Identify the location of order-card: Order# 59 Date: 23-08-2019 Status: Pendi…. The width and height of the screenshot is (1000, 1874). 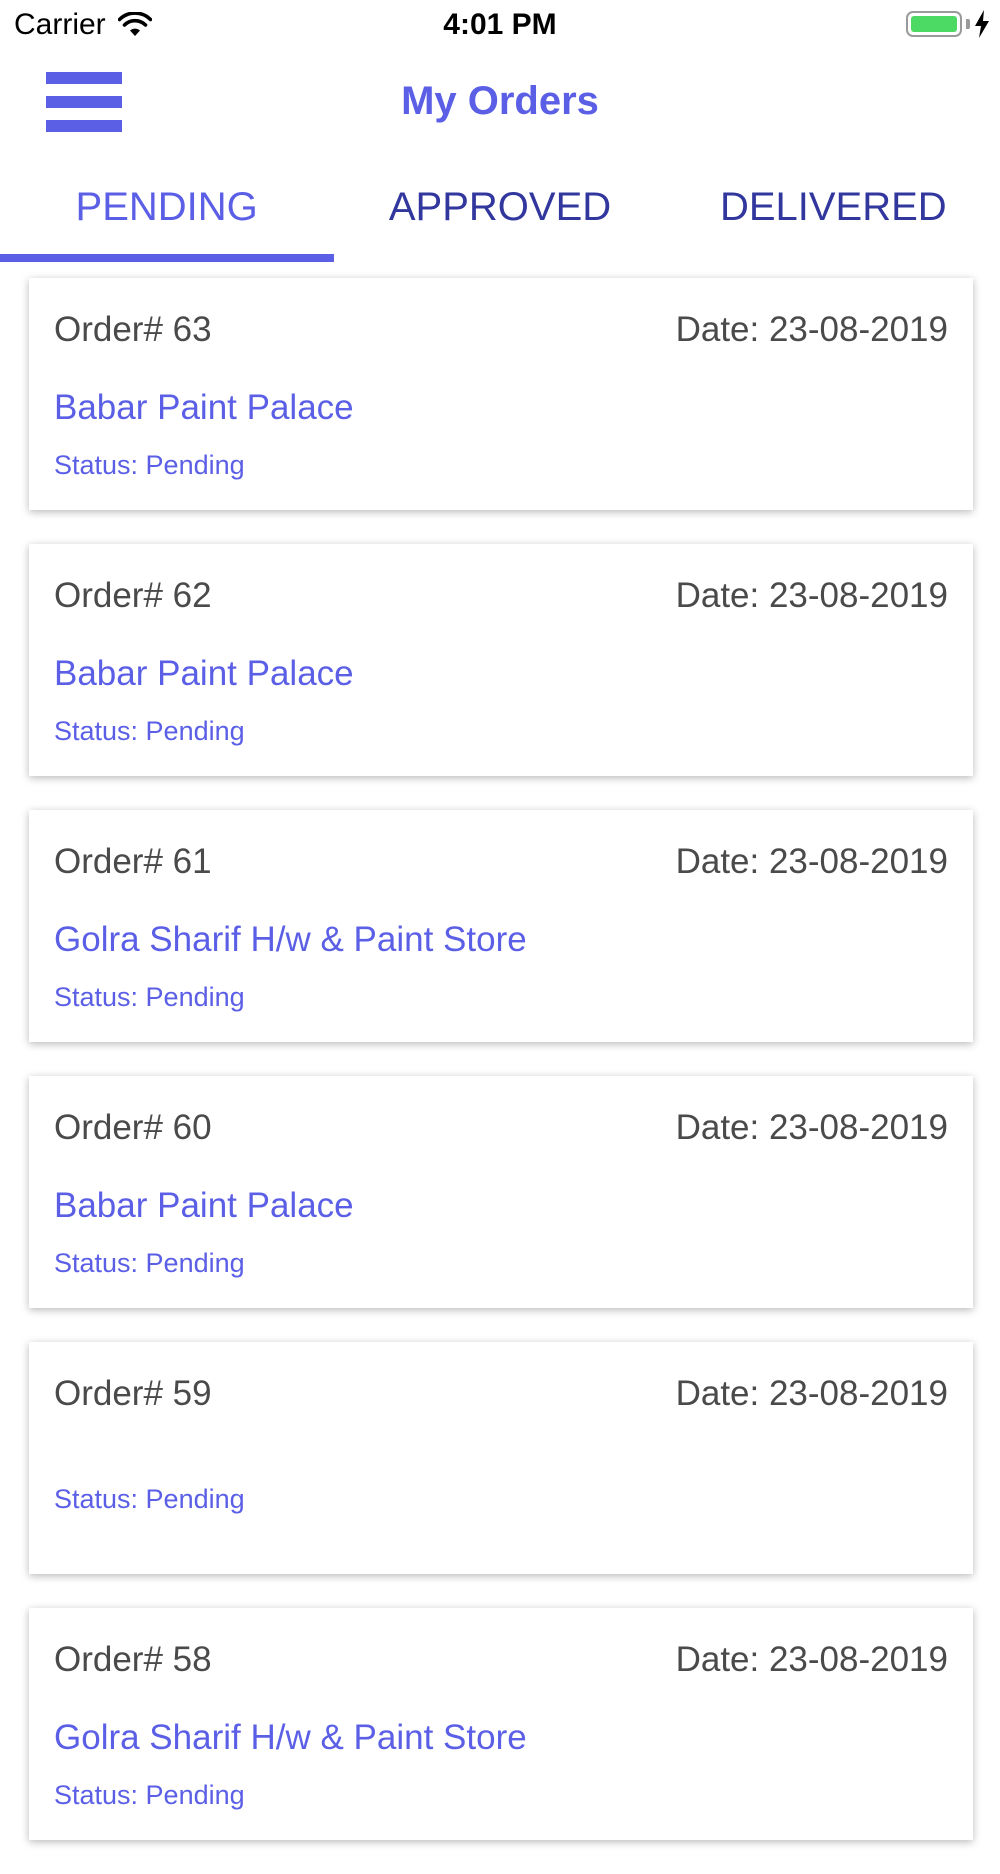
(501, 1458).